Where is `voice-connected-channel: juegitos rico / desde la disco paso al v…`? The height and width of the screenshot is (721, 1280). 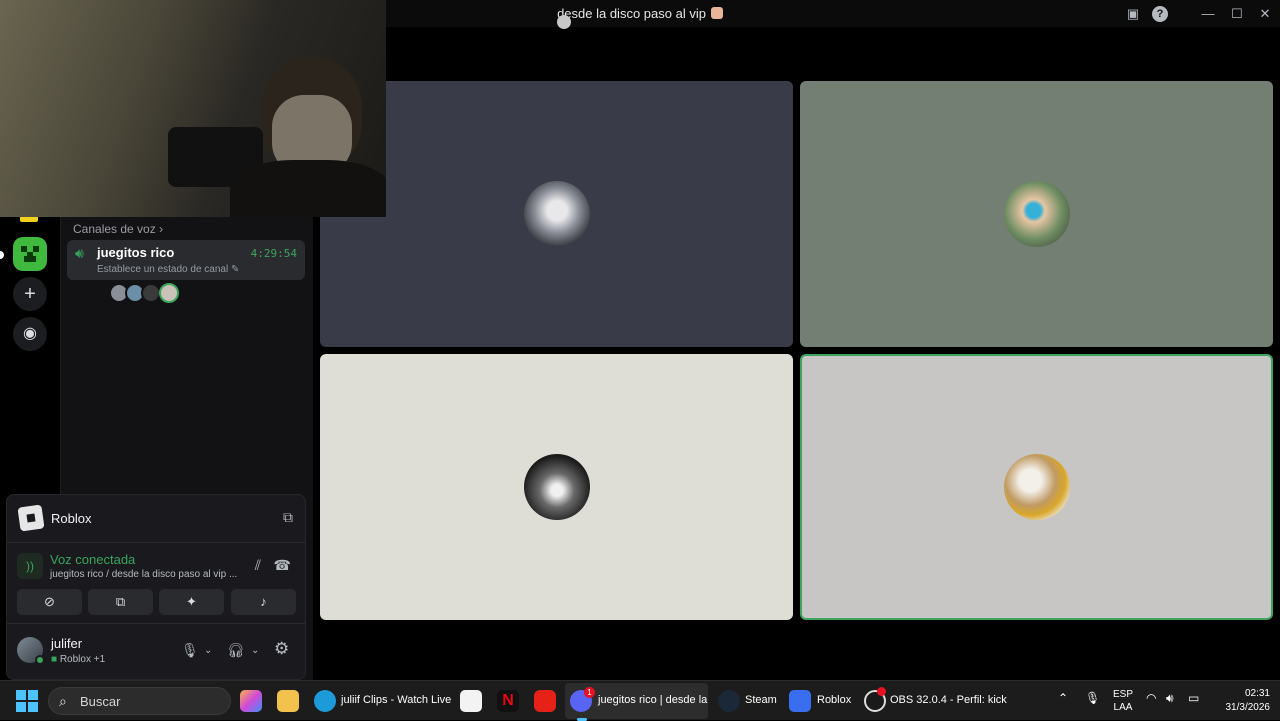 voice-connected-channel: juegitos rico / desde la disco paso al v… is located at coordinates (143, 574).